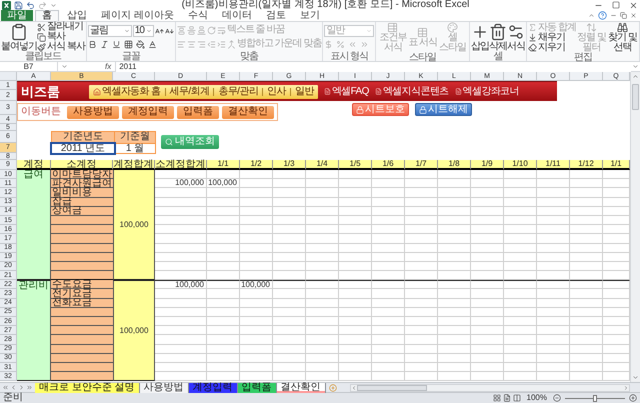 The height and width of the screenshot is (403, 640). What do you see at coordinates (304, 91) in the screenshot?
I see `menu-link: 일반` at bounding box center [304, 91].